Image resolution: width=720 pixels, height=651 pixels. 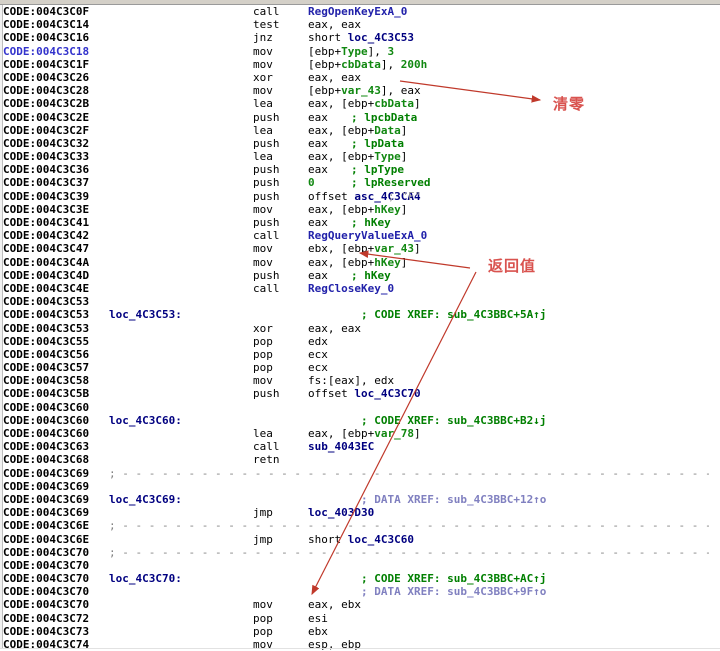 I want to click on instruction-operands: ebx, [ebp+var_43], so click(x=364, y=248).